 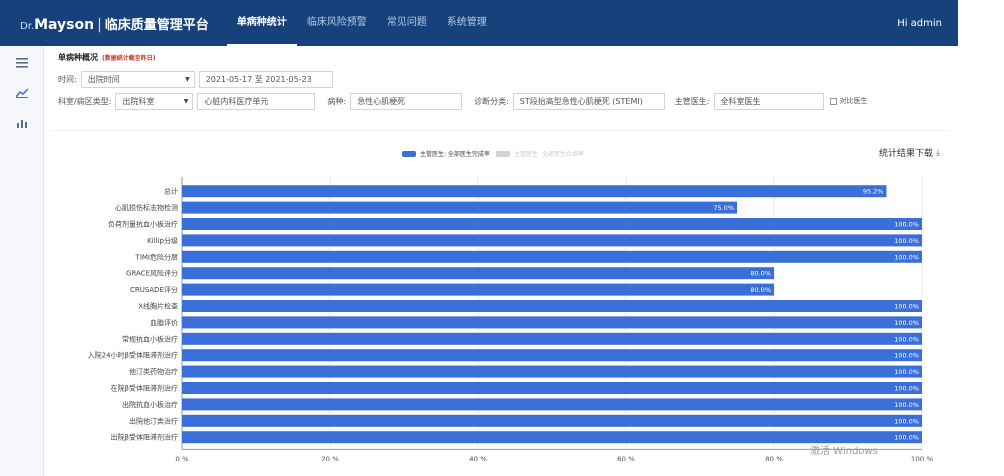 What do you see at coordinates (919, 23) in the screenshot?
I see `user-greeting: Hi admin` at bounding box center [919, 23].